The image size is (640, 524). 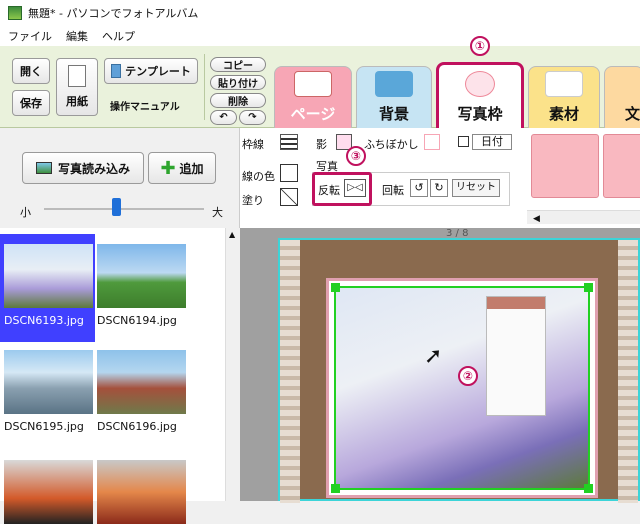 I want to click on menu-help: ヘルプ, so click(x=118, y=36).